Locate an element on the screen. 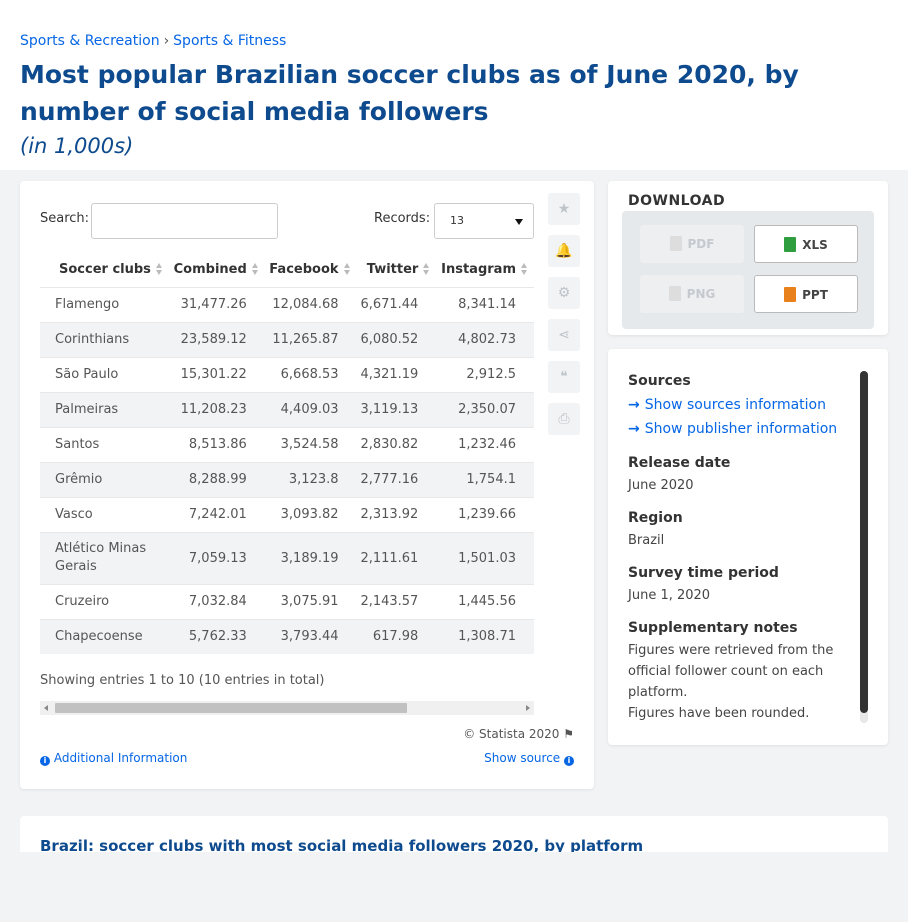 The height and width of the screenshot is (922, 908). breadcrumb-link-sports-recreation: Sports & Recreation is located at coordinates (90, 41).